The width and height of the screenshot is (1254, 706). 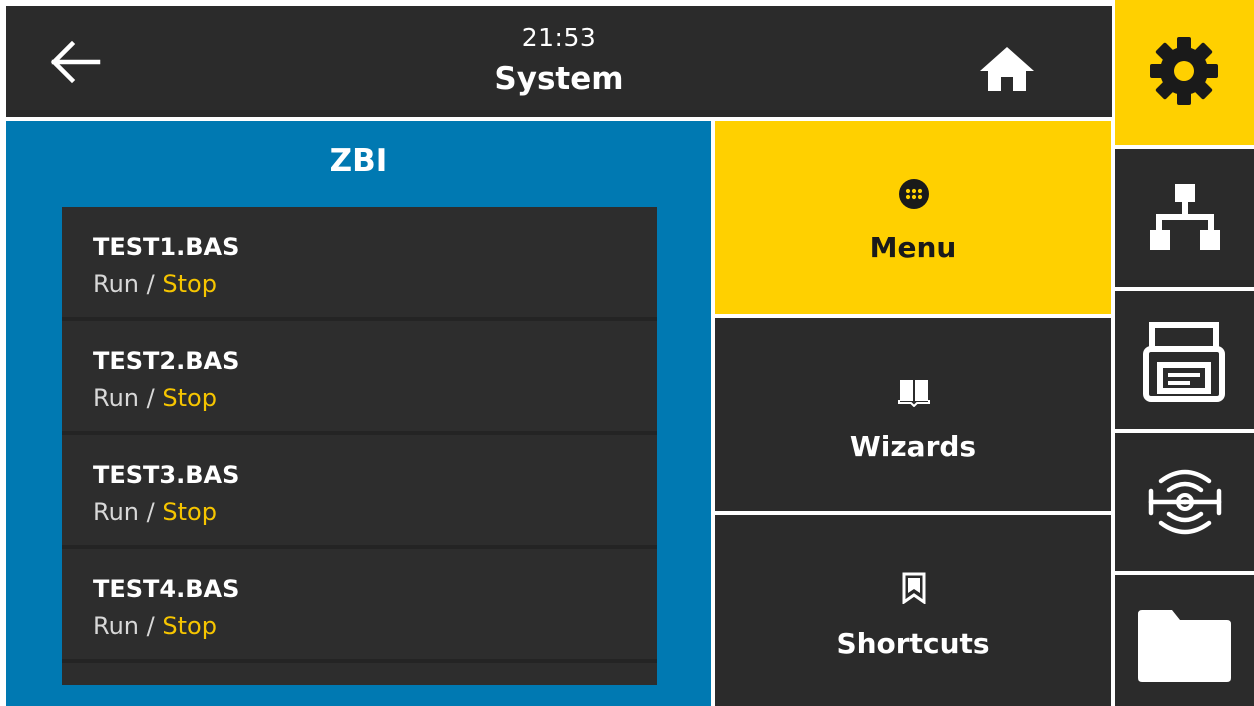 I want to click on header-bar: 21:53 System, so click(x=559, y=61).